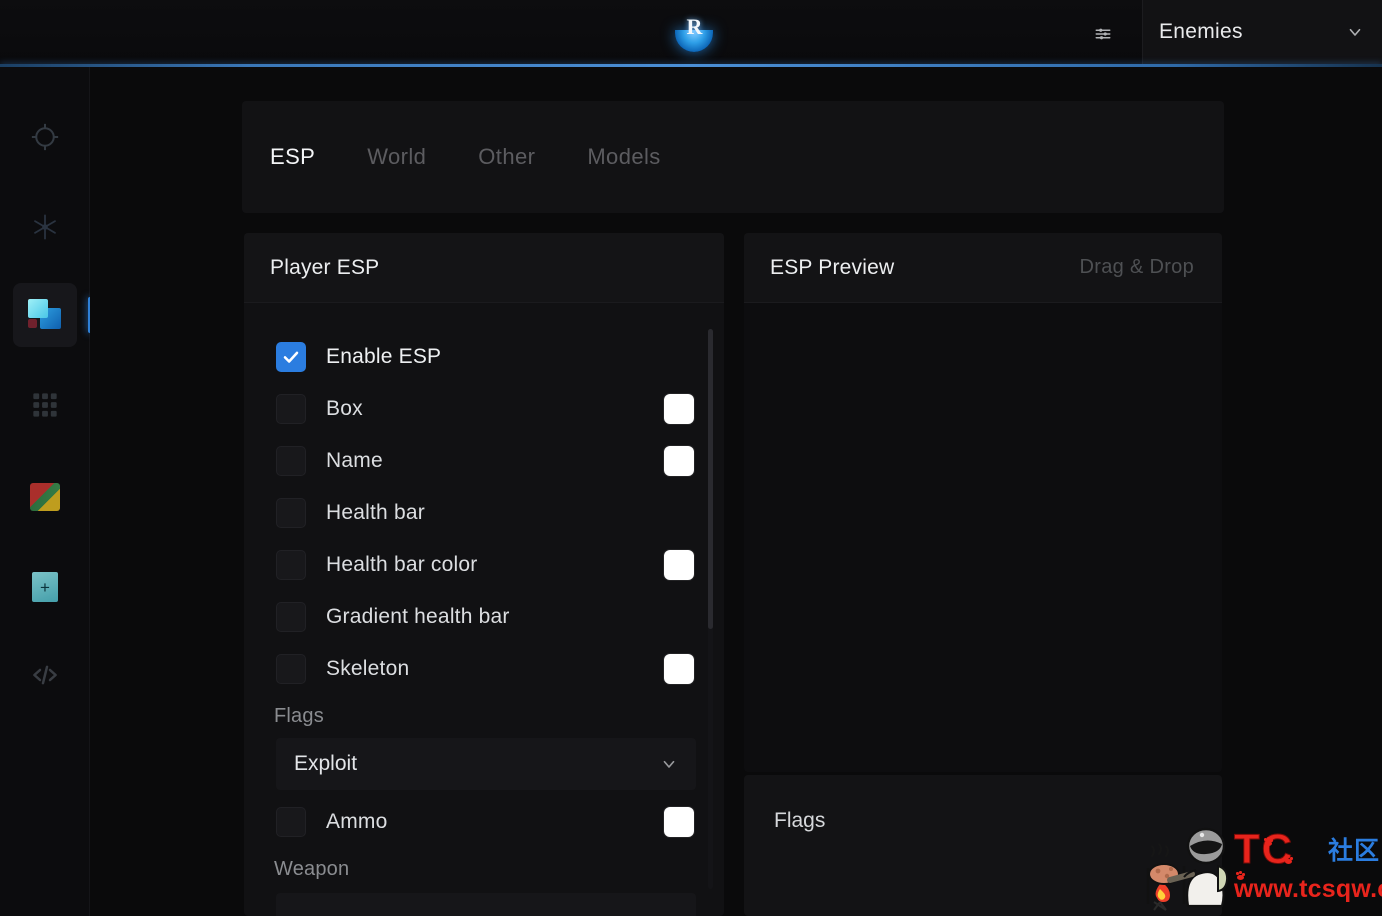 This screenshot has width=1382, height=916. I want to click on flags-dropdown-value: Exploit, so click(326, 763).